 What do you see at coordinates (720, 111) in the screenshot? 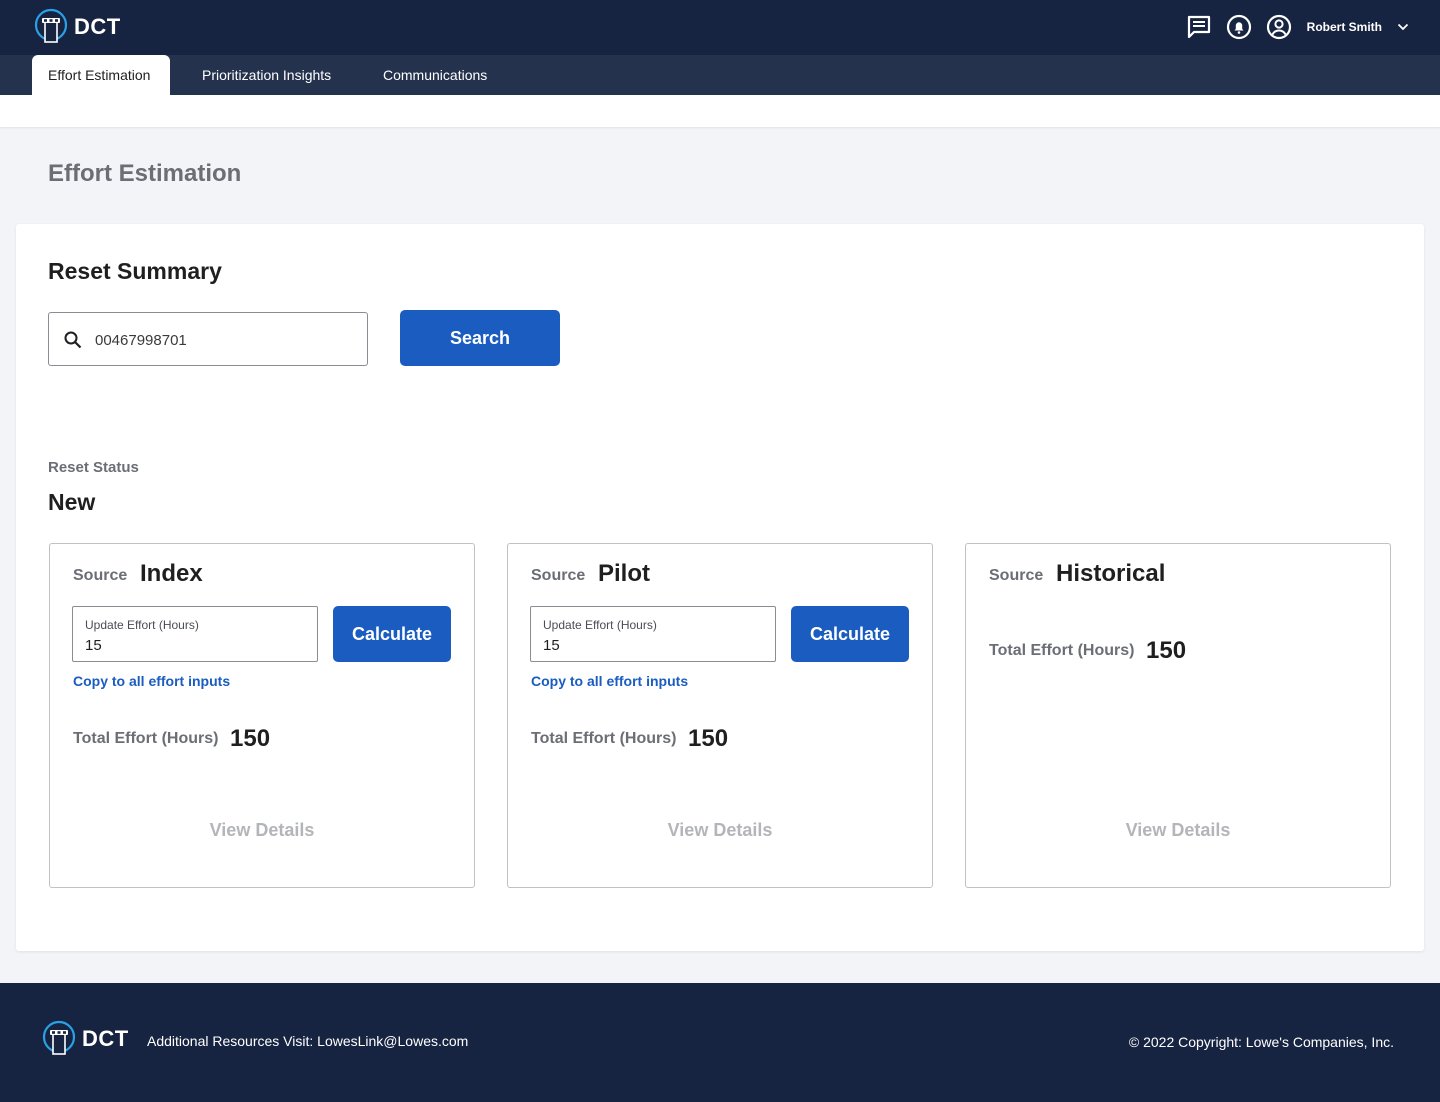
I see `sub-header-strip` at bounding box center [720, 111].